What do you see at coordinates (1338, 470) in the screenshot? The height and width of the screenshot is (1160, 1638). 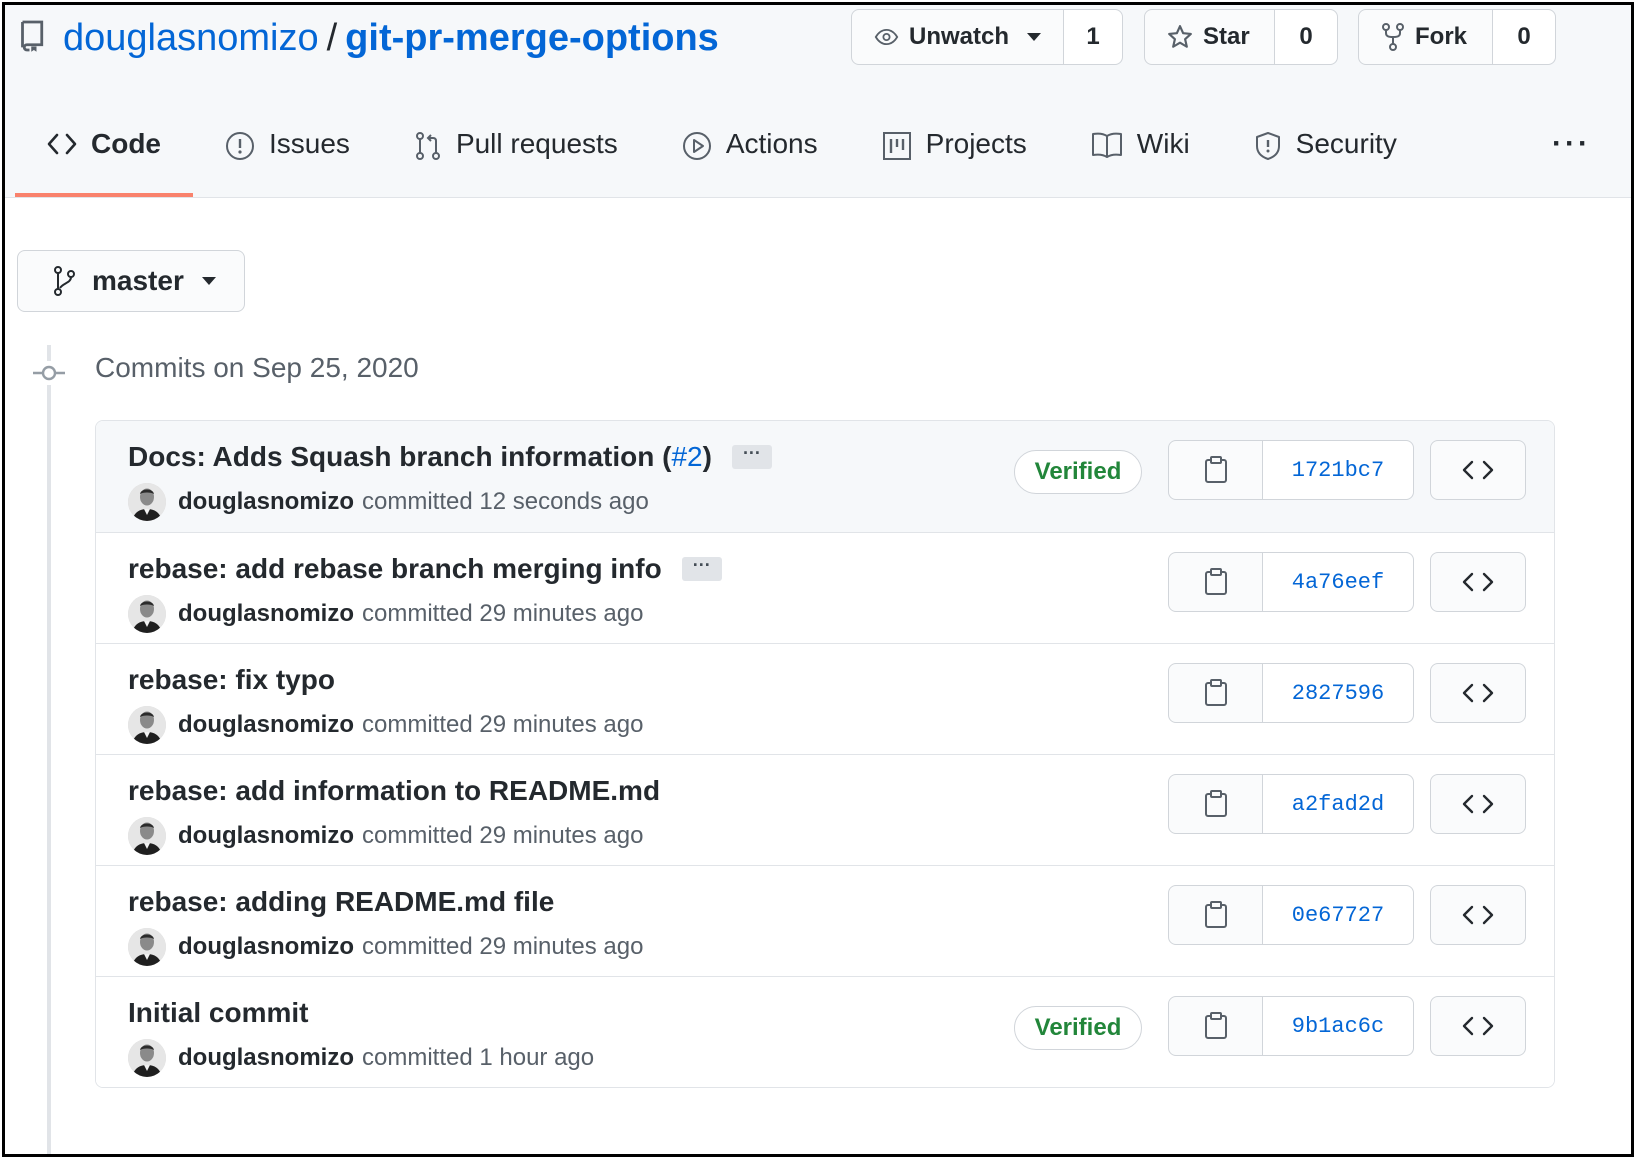 I see `commit-sha-link: 1721bc7` at bounding box center [1338, 470].